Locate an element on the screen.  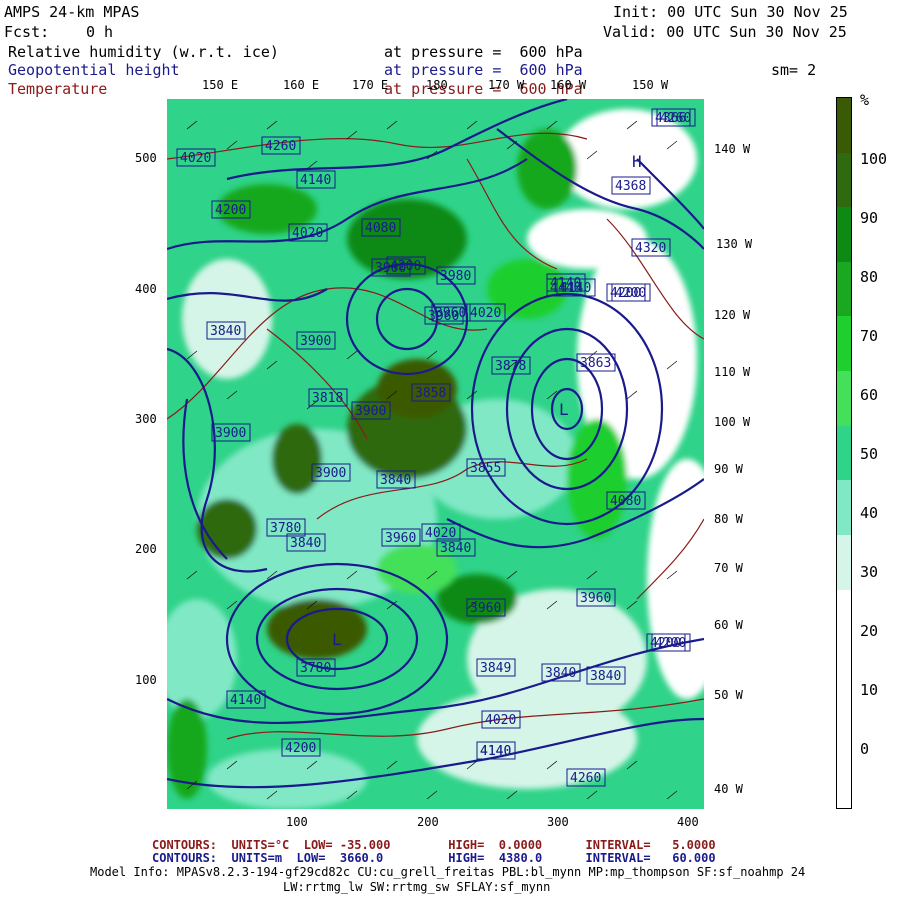
colorbar-label: 60 is located at coordinates (869, 395).